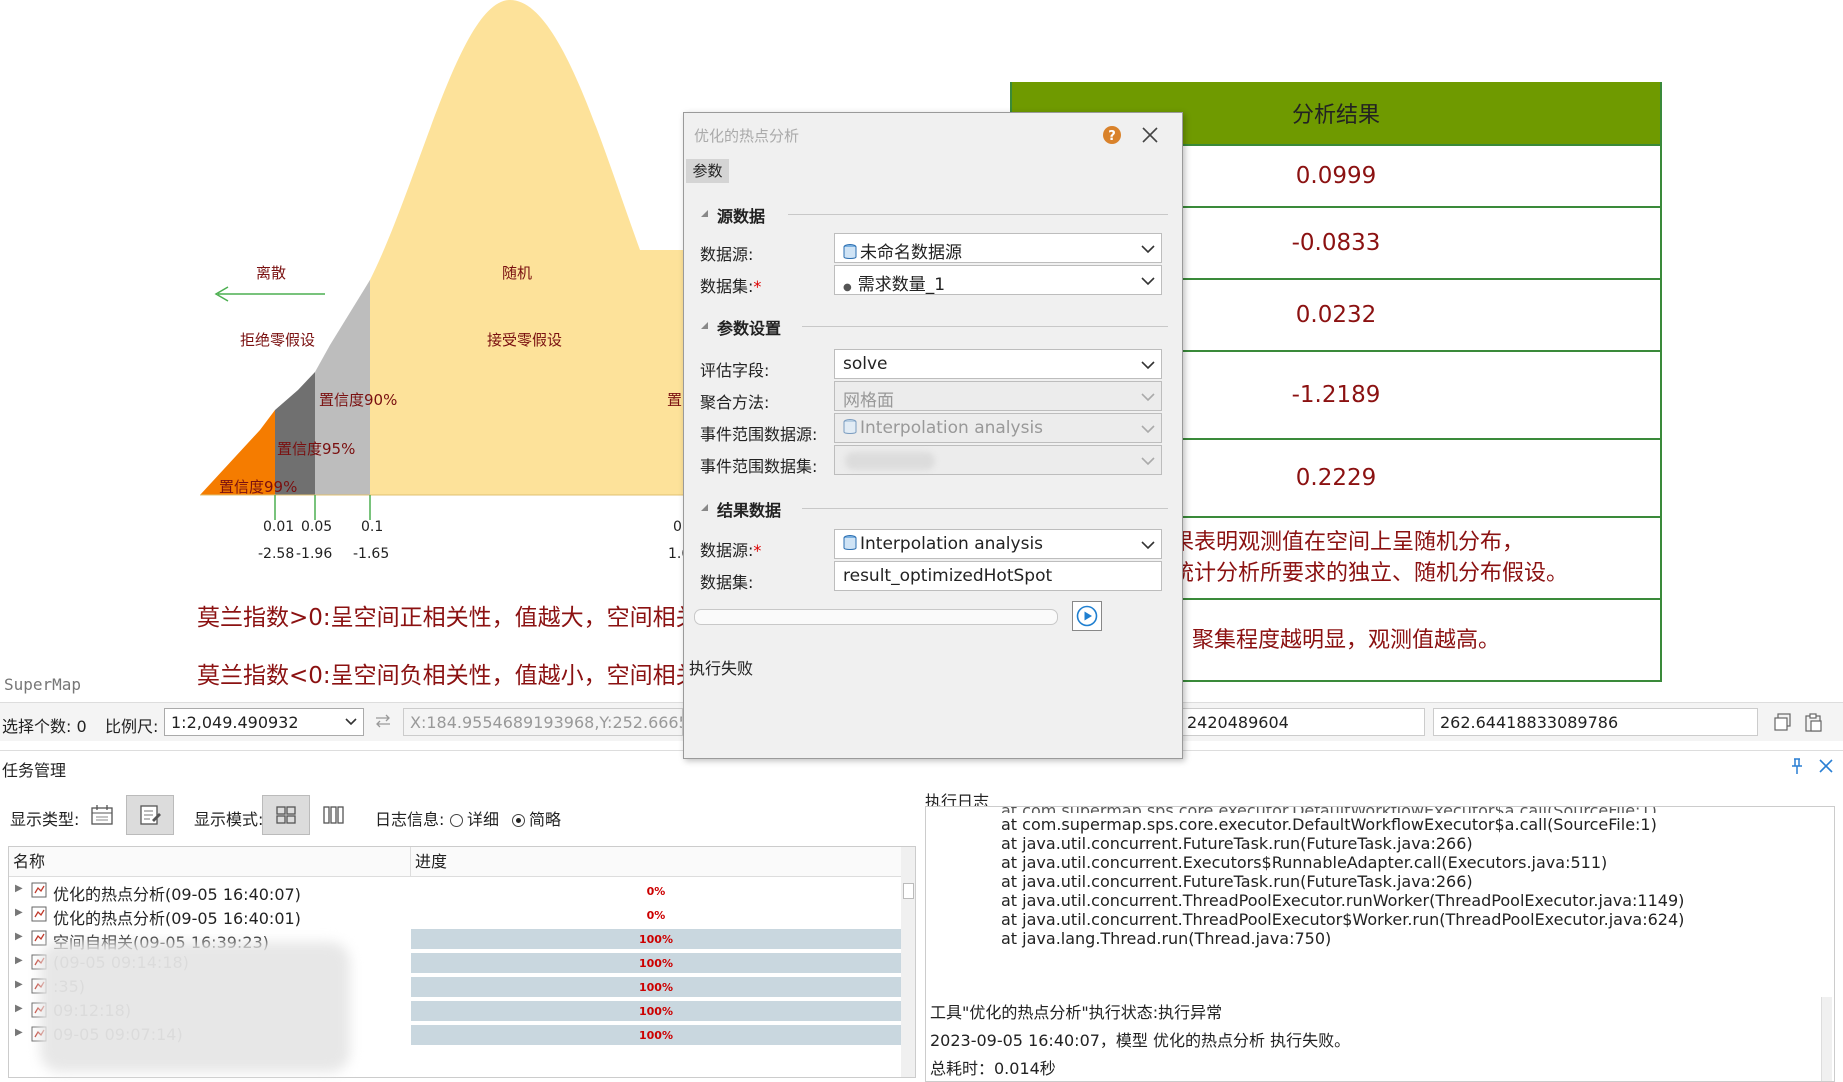 This screenshot has height=1082, width=1843. Describe the element at coordinates (264, 722) in the screenshot. I see `scale-combo: 1:2,049.490932` at that location.